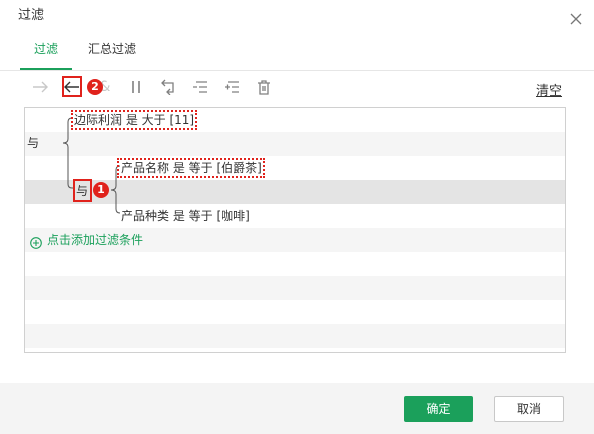 The width and height of the screenshot is (594, 434). Describe the element at coordinates (95, 240) in the screenshot. I see `add-condition-link: 点击添加过滤条件` at that location.